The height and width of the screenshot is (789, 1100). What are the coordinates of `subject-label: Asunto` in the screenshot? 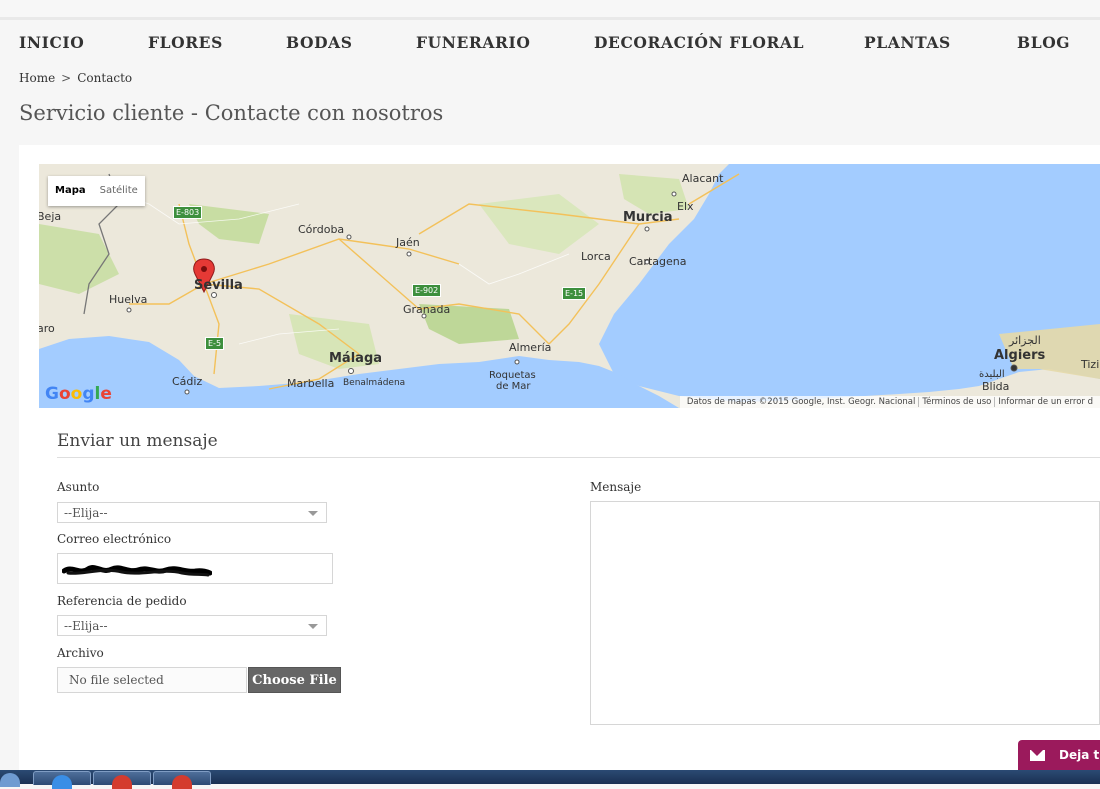 It's located at (78, 487).